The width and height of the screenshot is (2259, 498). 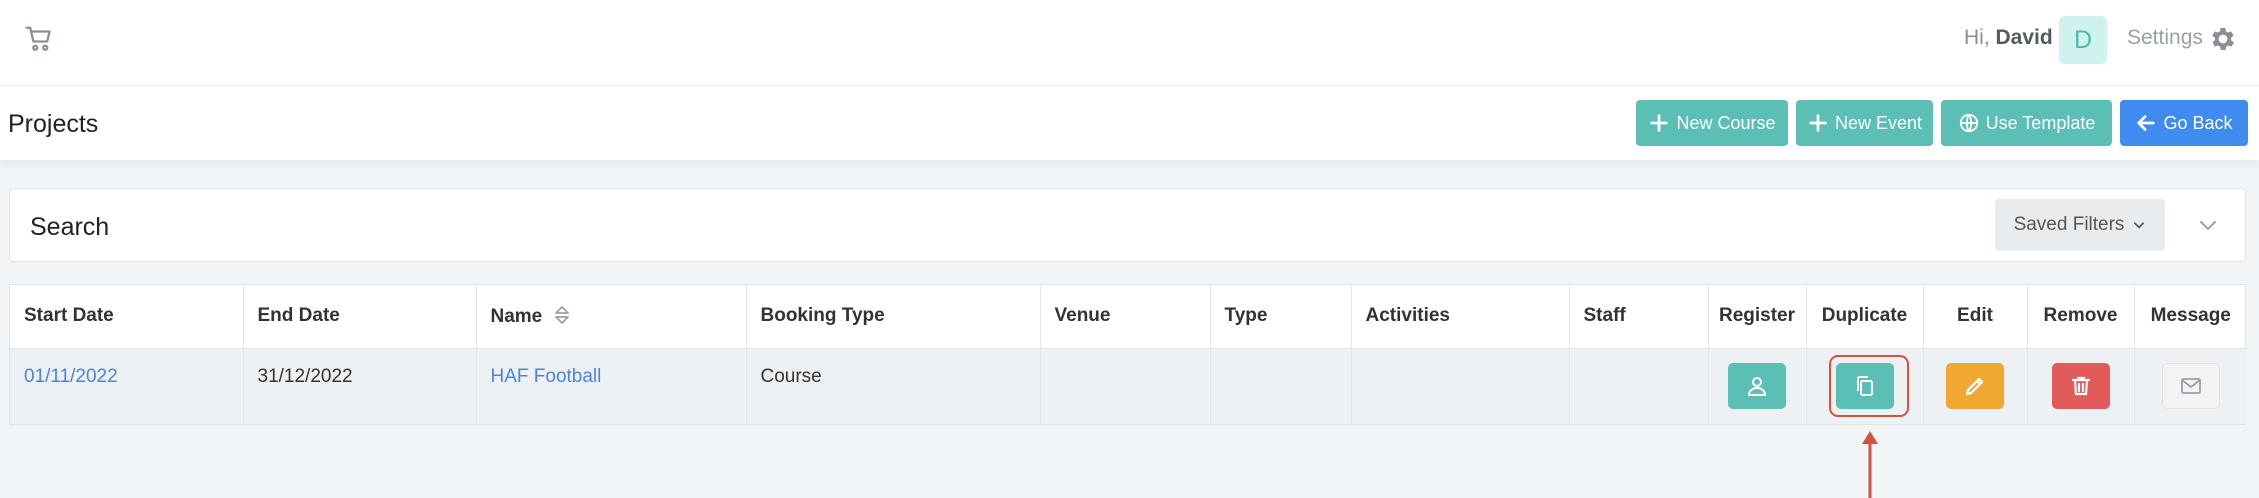 I want to click on col-type: Type, so click(x=1281, y=317).